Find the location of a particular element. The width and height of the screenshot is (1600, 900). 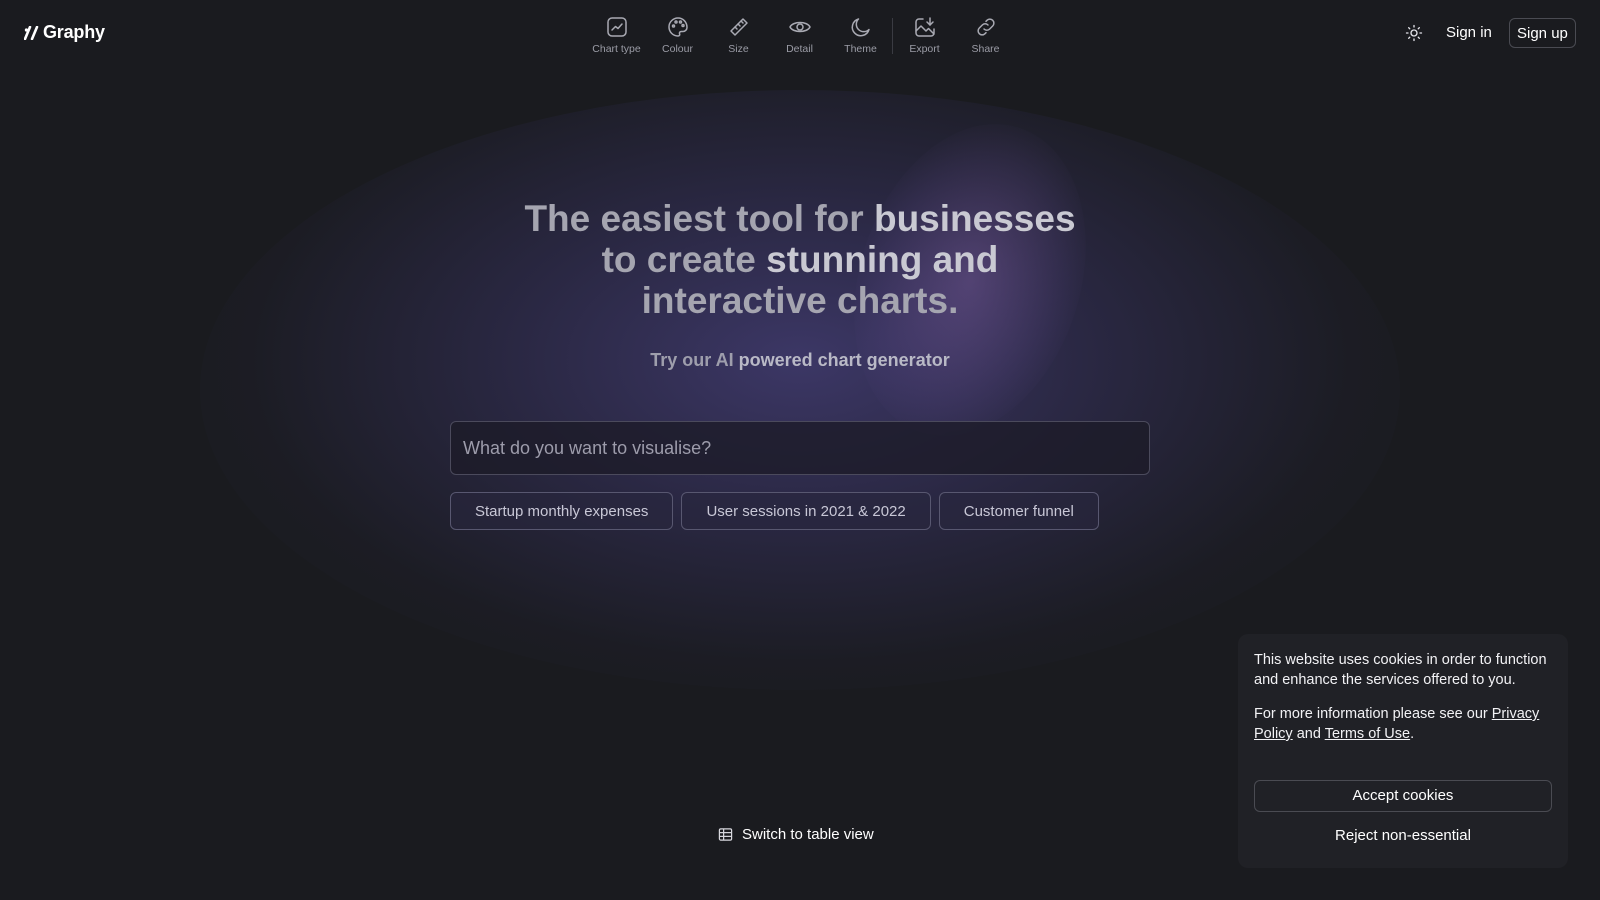

eye-icon is located at coordinates (800, 27).